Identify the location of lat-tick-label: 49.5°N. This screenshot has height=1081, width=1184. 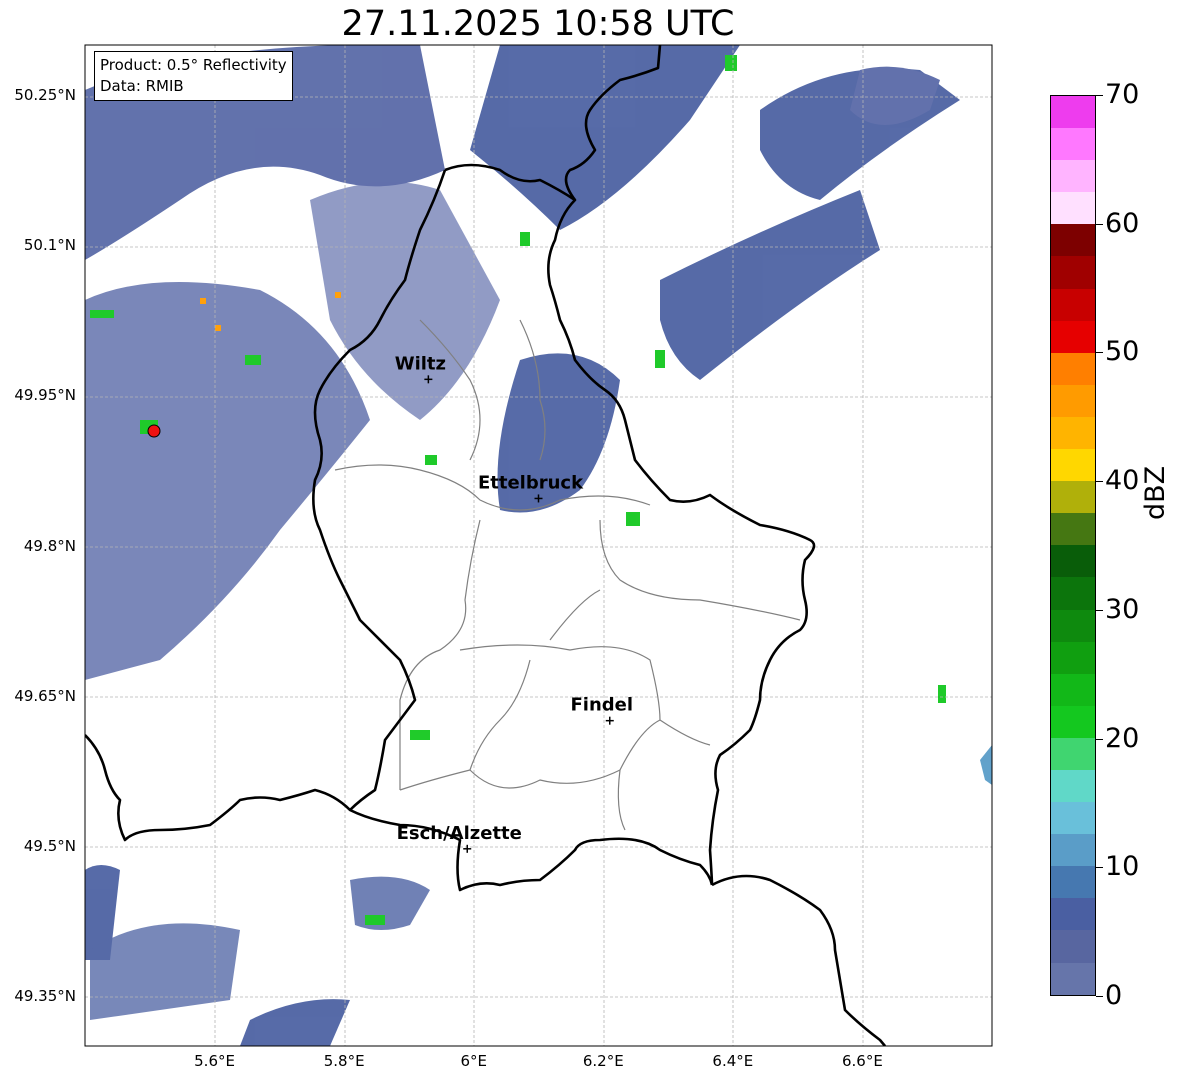
(49, 845).